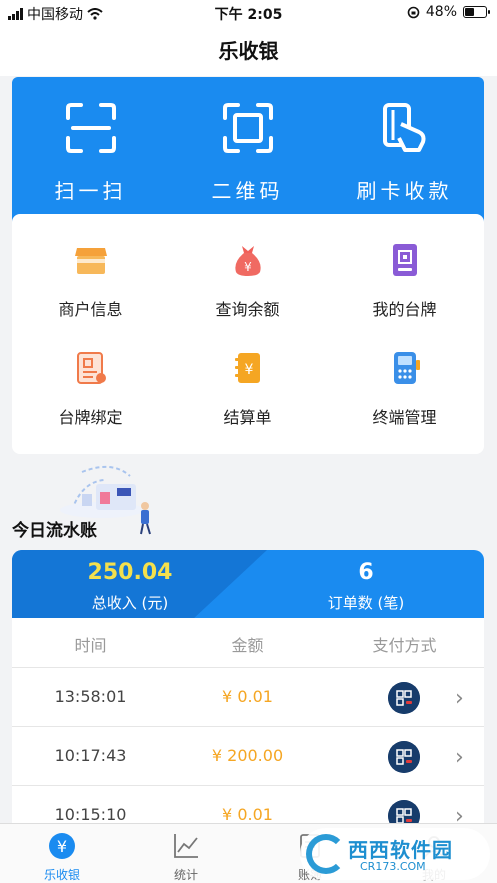 The width and height of the screenshot is (497, 883). I want to click on table-row: 10:15:10 ¥ 0.01 ›, so click(248, 805).